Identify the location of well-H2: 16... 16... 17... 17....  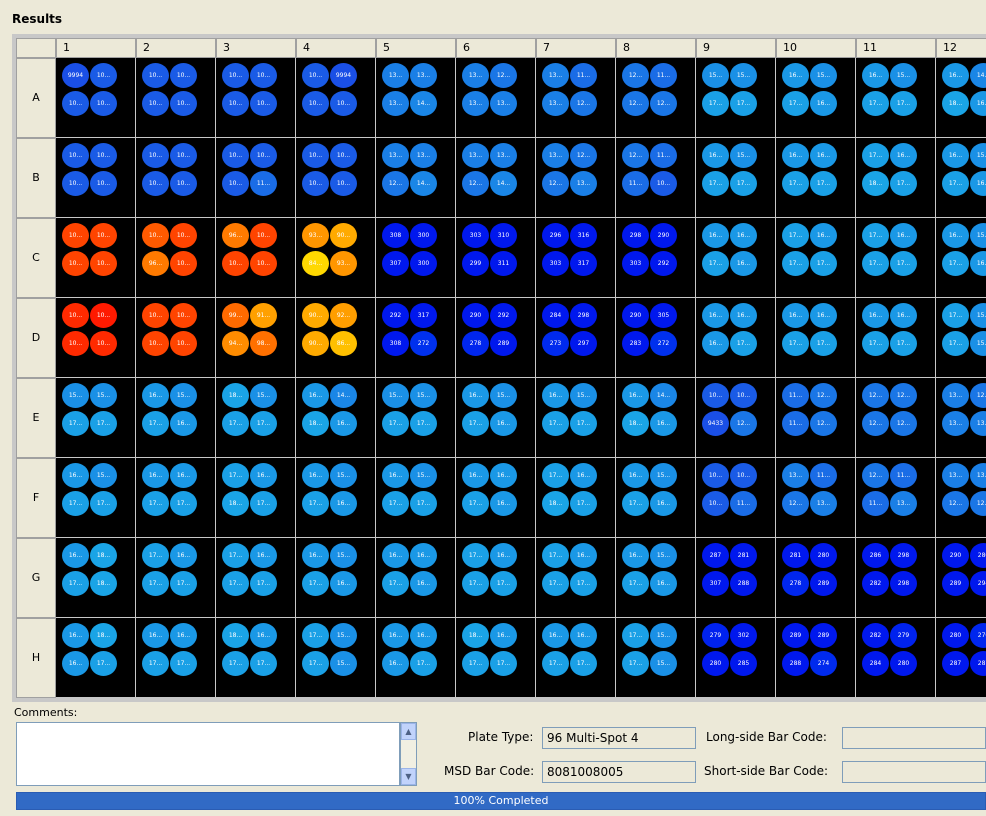
(175, 657).